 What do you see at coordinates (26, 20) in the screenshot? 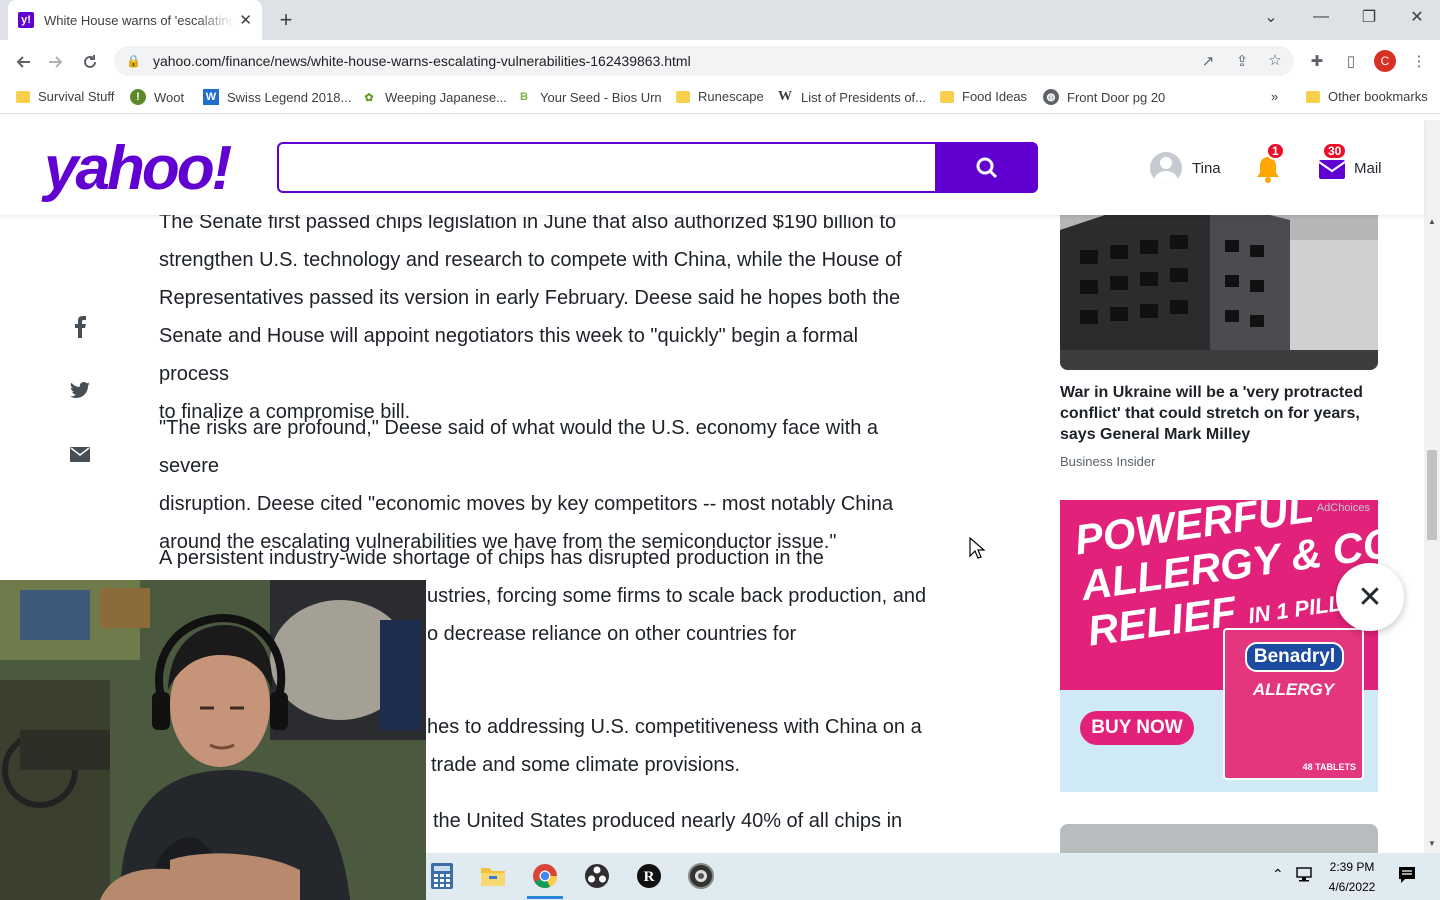
I see `yahoo-favicon-icon: y!` at bounding box center [26, 20].